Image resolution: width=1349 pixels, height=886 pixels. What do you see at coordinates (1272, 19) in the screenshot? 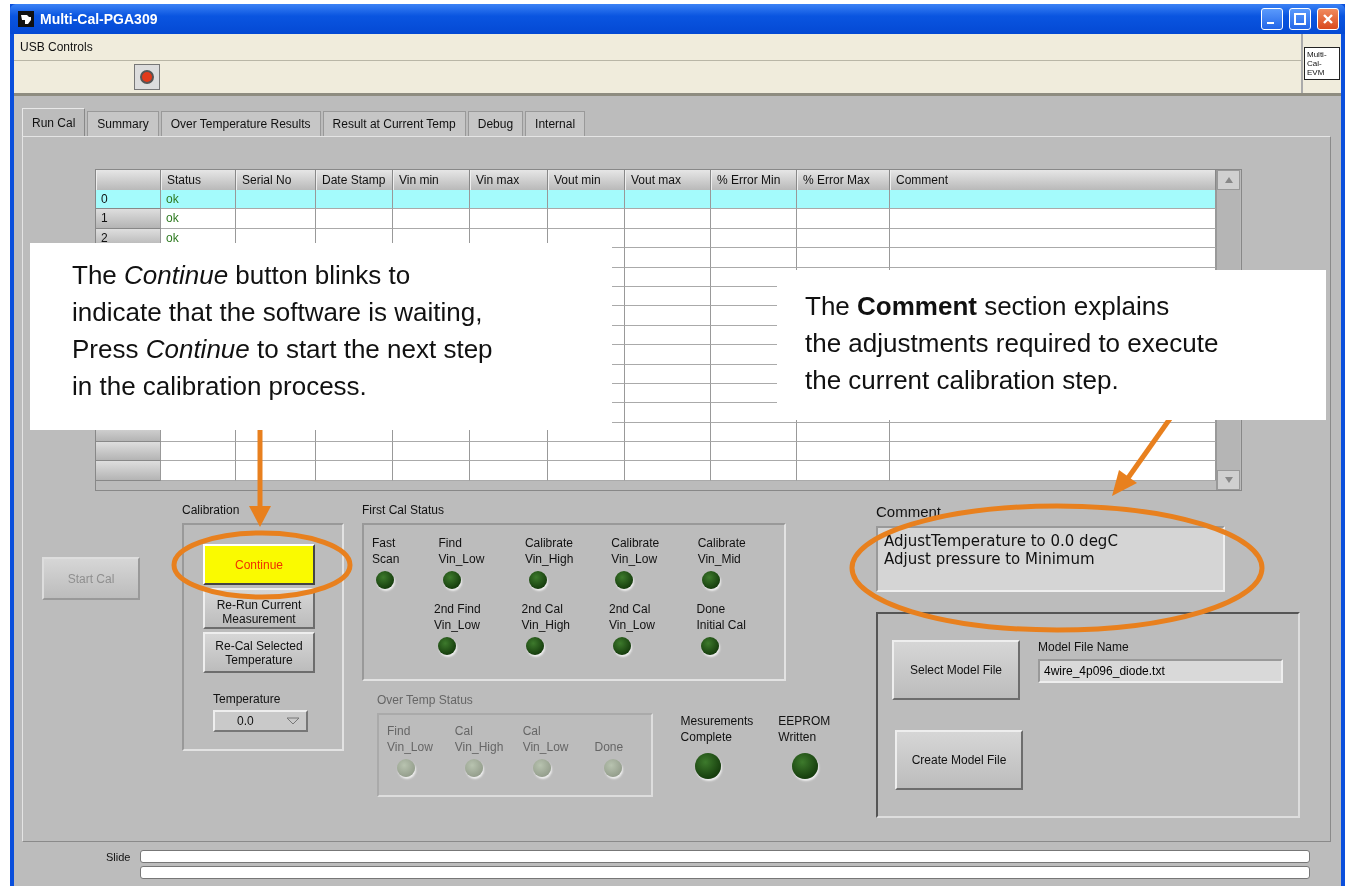
I see `minimize-button` at bounding box center [1272, 19].